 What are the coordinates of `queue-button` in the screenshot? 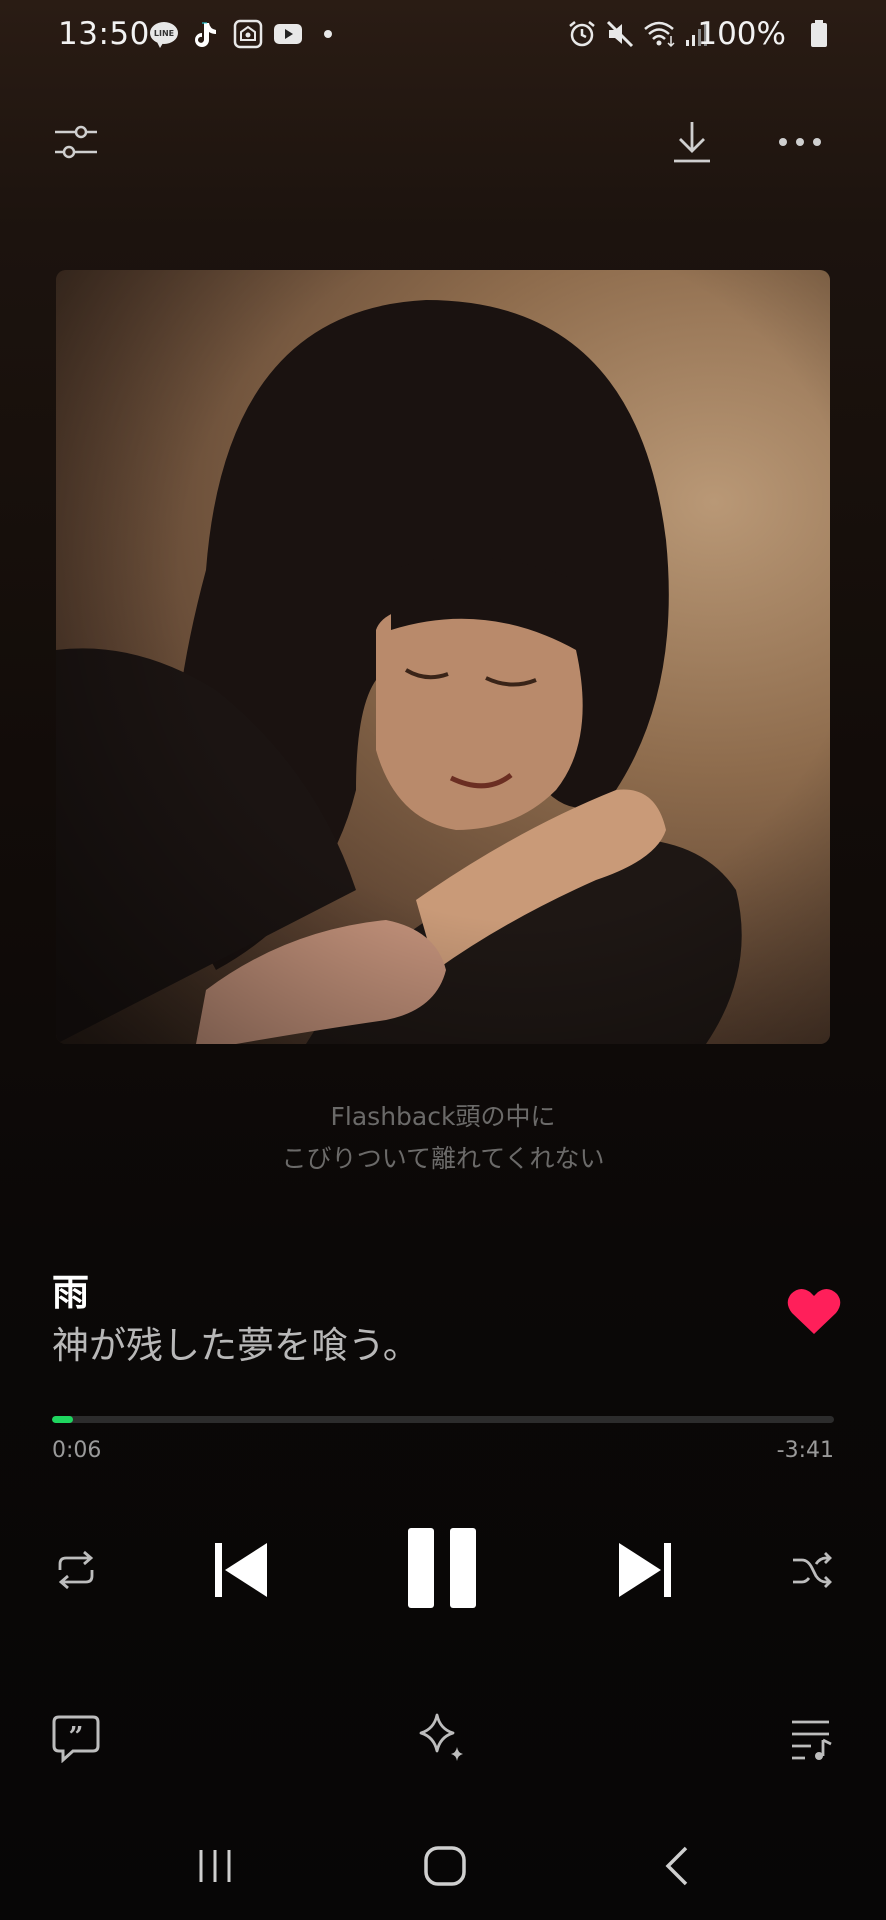 It's located at (812, 1738).